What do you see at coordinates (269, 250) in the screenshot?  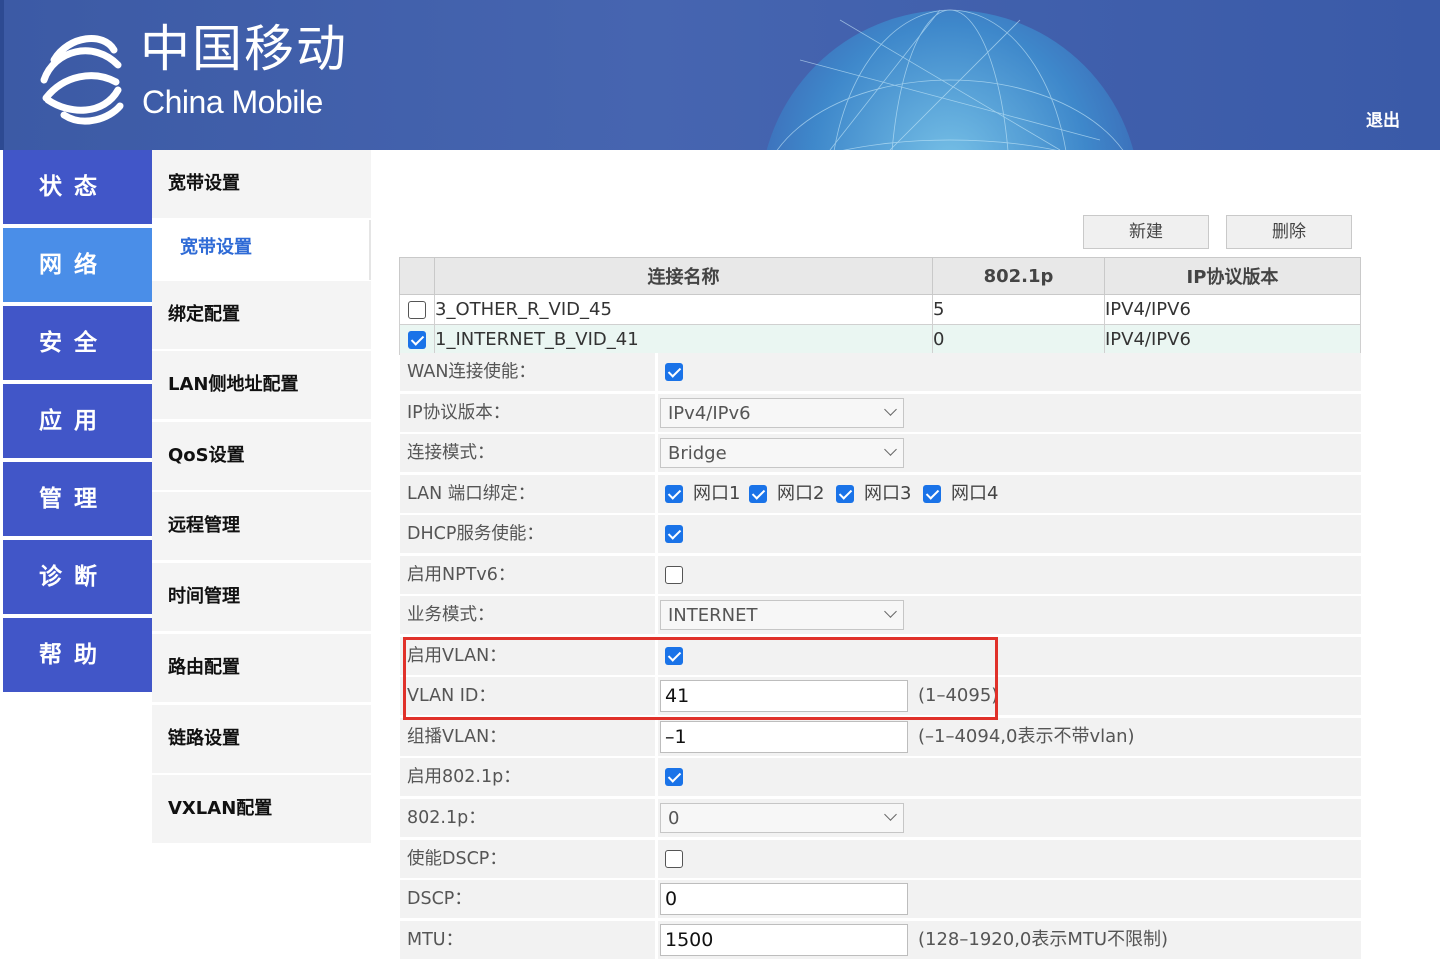 I see `subnav-broadband-settings: 宽带设置` at bounding box center [269, 250].